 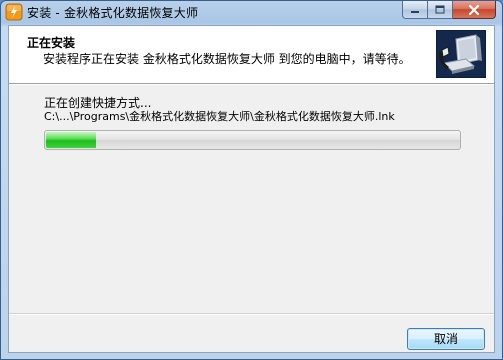 I want to click on close-icon, so click(x=474, y=9).